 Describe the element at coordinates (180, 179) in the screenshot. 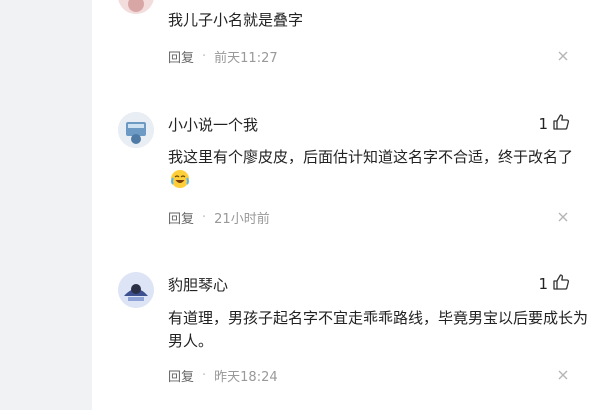

I see `laughing-crying-emoji-icon` at that location.